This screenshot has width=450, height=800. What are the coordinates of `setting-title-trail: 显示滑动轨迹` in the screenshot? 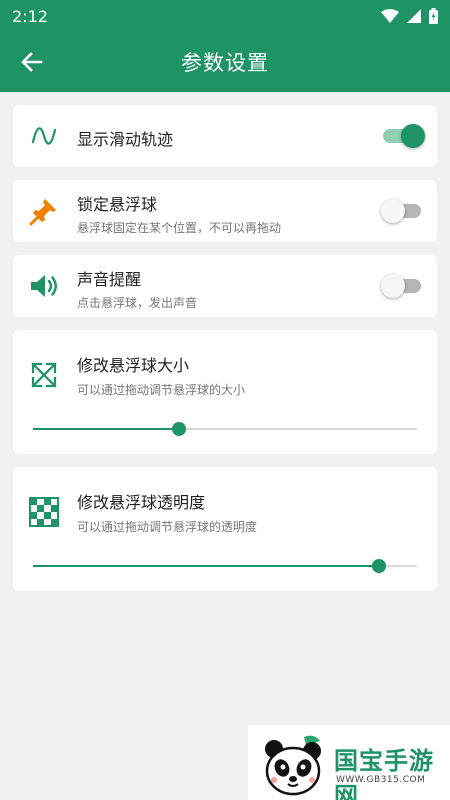 It's located at (125, 139).